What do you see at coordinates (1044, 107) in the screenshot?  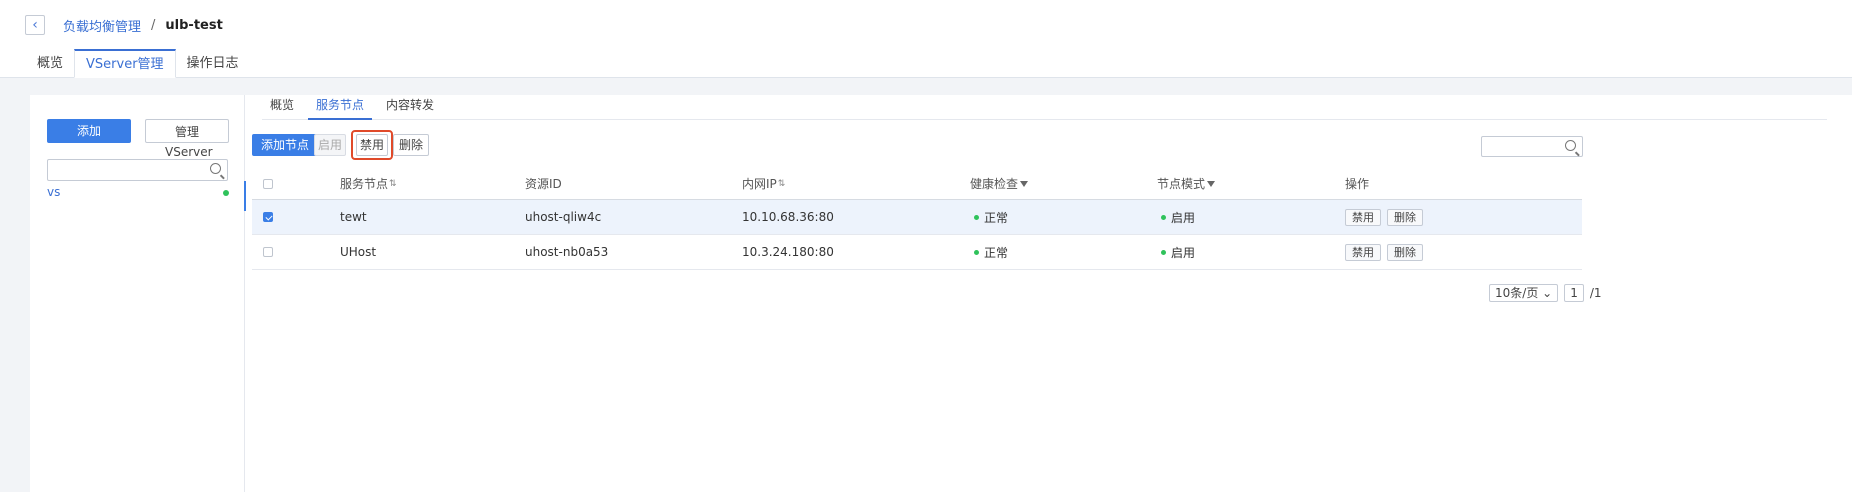 I see `sub-tabs: 概览 服务节点 内容转发` at bounding box center [1044, 107].